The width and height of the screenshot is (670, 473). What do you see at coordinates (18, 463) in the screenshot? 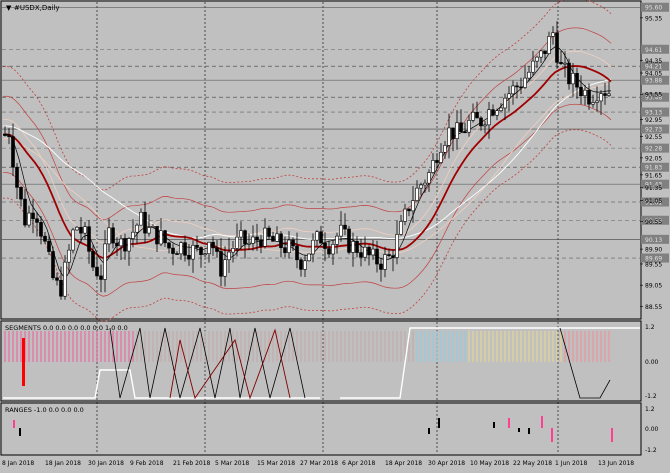
I see `time-axis-label: 8 Jan 2018` at bounding box center [18, 463].